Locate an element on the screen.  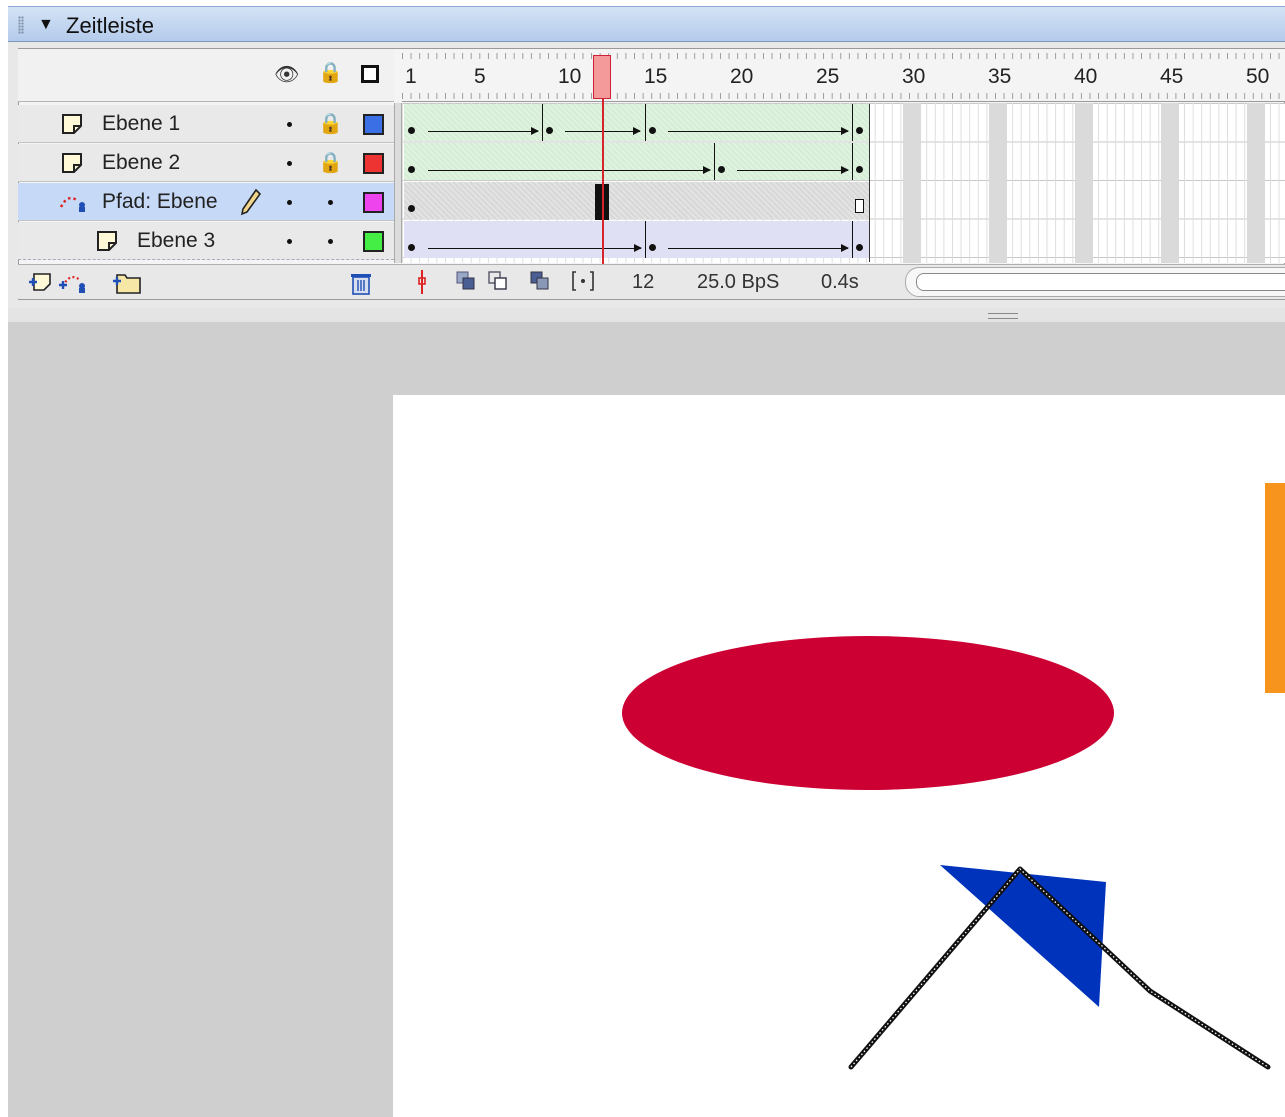
modify-onion-markers-icon is located at coordinates (583, 281).